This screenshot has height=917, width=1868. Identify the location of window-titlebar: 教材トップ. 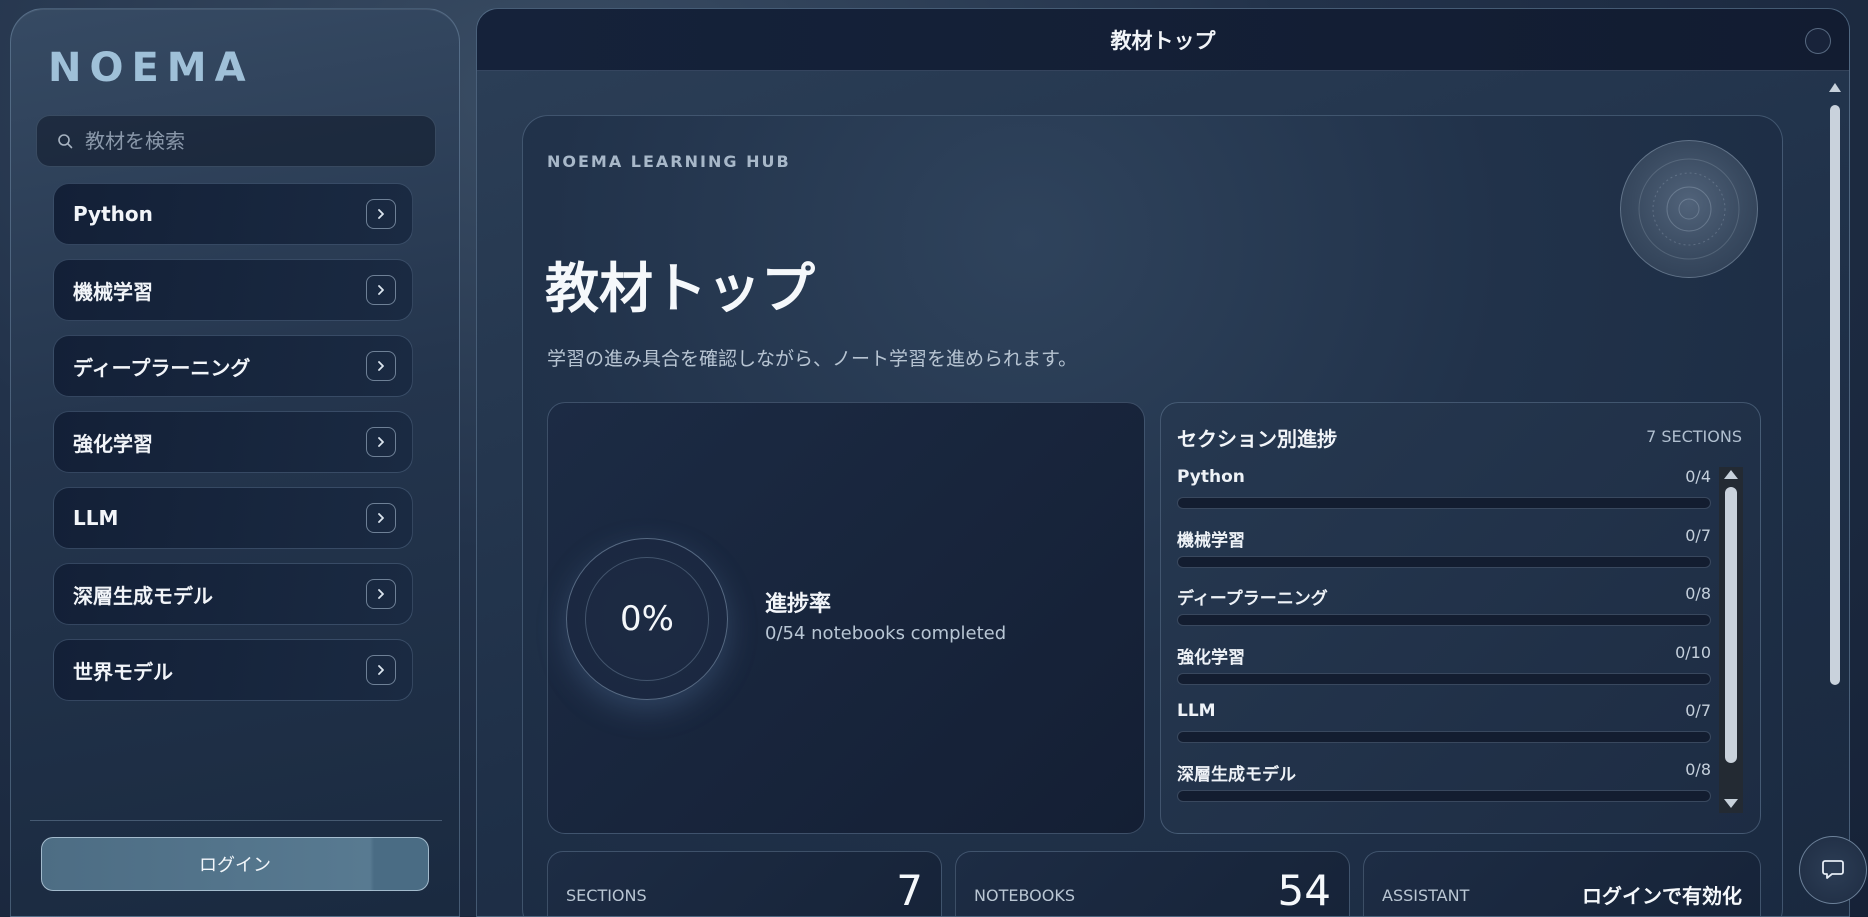
(1163, 40).